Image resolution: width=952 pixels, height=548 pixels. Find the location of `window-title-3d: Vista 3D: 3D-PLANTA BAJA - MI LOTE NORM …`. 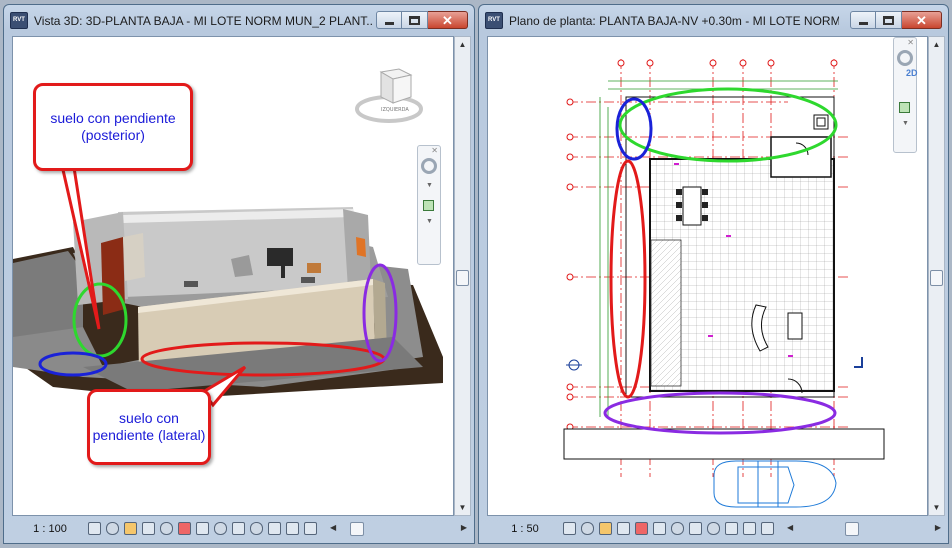

window-title-3d: Vista 3D: 3D-PLANTA BAJA - MI LOTE NORM … is located at coordinates (204, 21).